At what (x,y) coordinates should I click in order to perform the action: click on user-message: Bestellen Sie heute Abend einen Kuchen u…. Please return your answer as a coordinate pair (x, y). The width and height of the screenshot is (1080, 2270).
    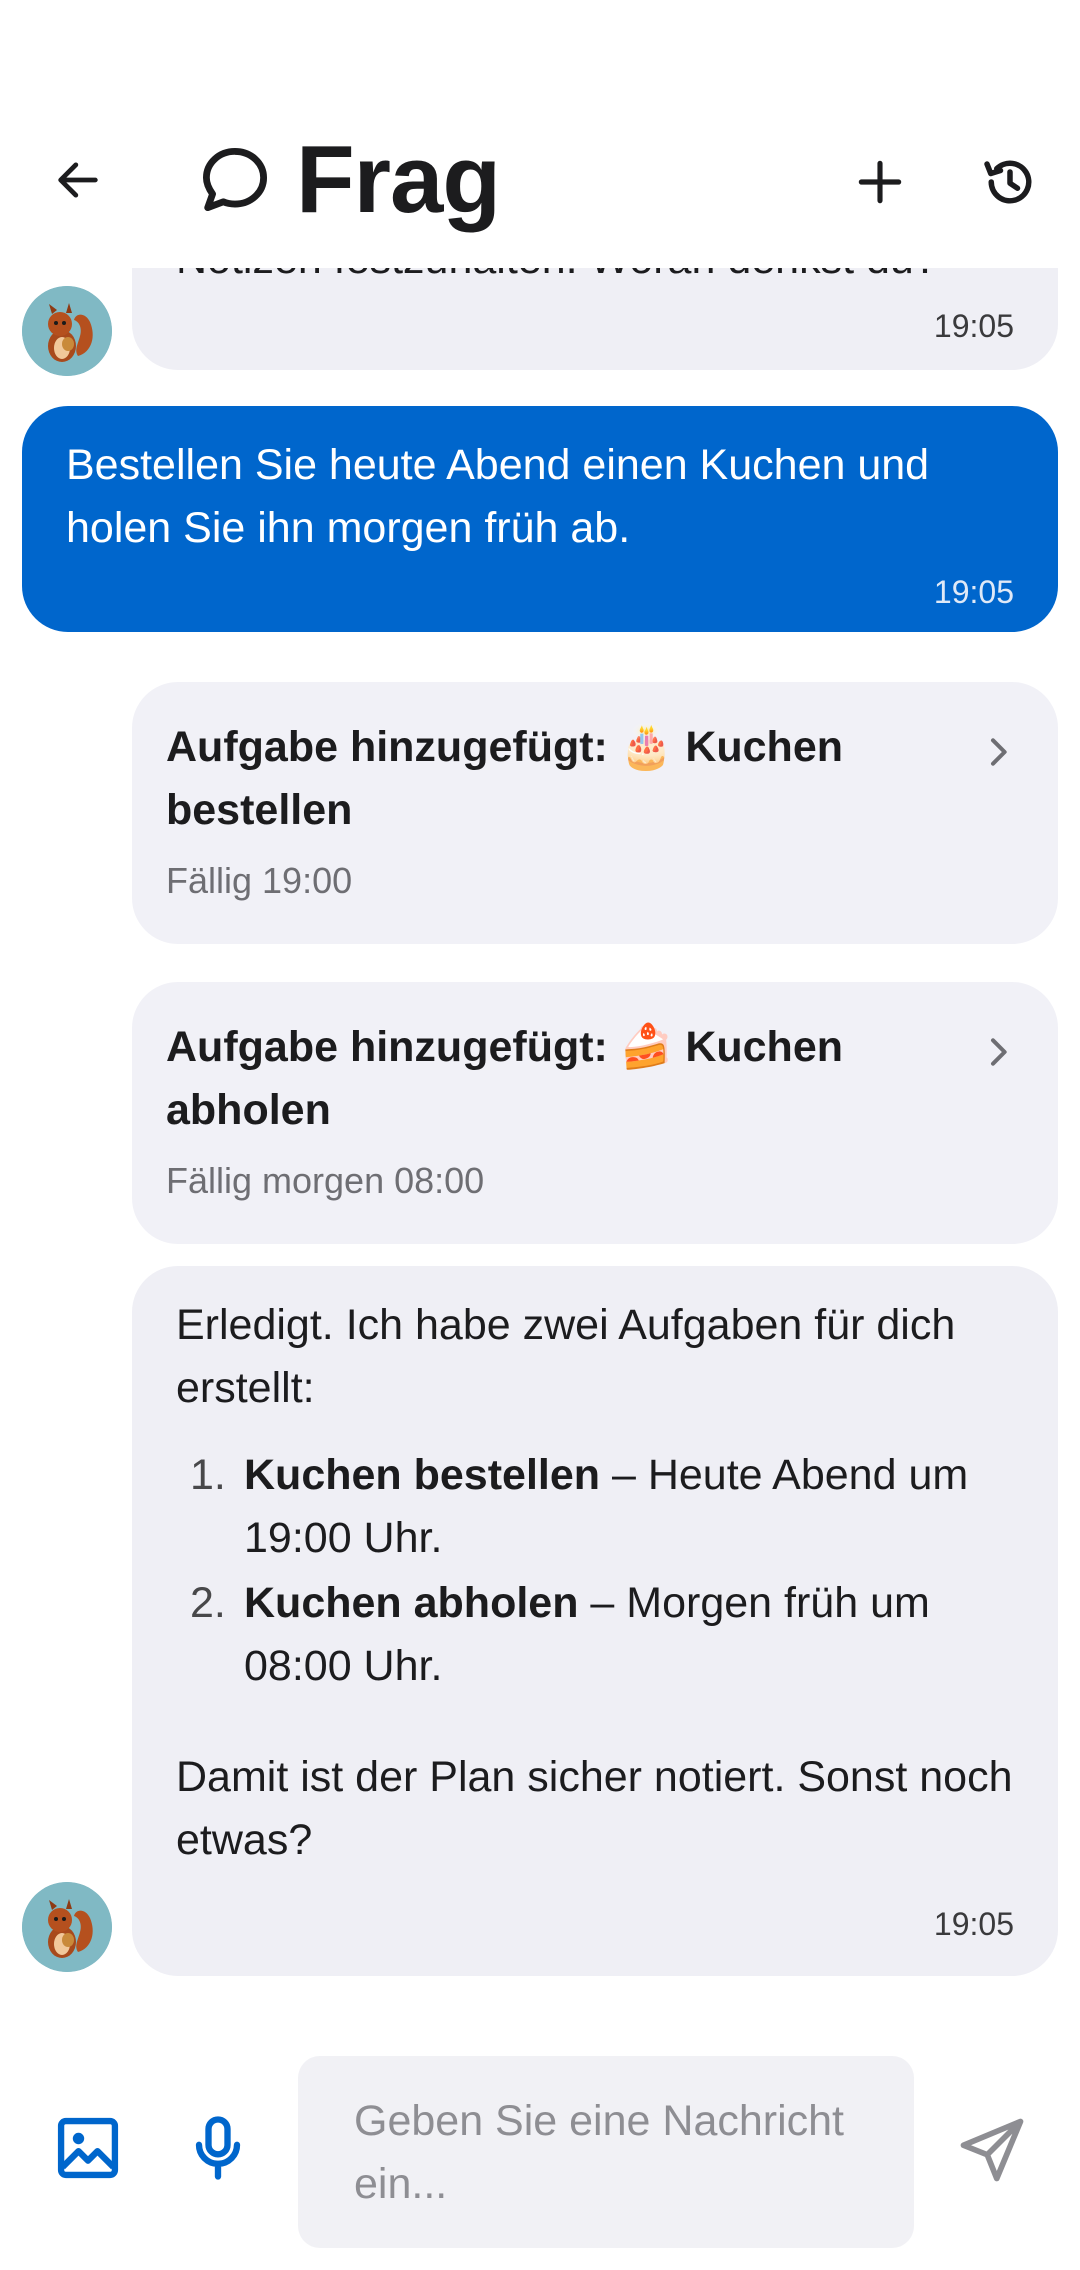
    Looking at the image, I should click on (540, 519).